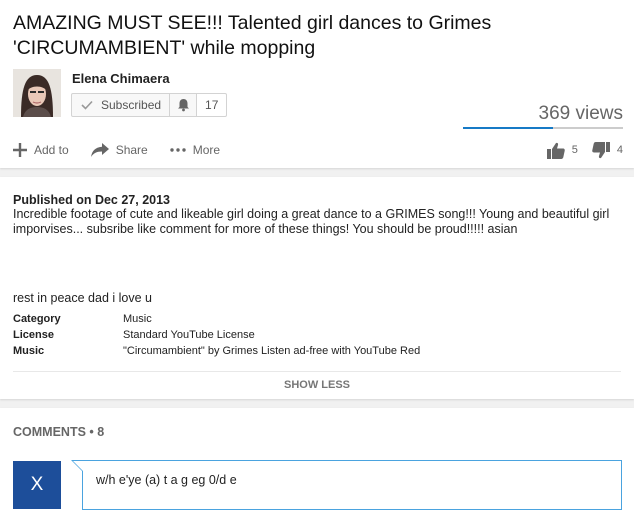 Image resolution: width=634 pixels, height=515 pixels. I want to click on comments-header: COMMENTS • 8, so click(59, 432).